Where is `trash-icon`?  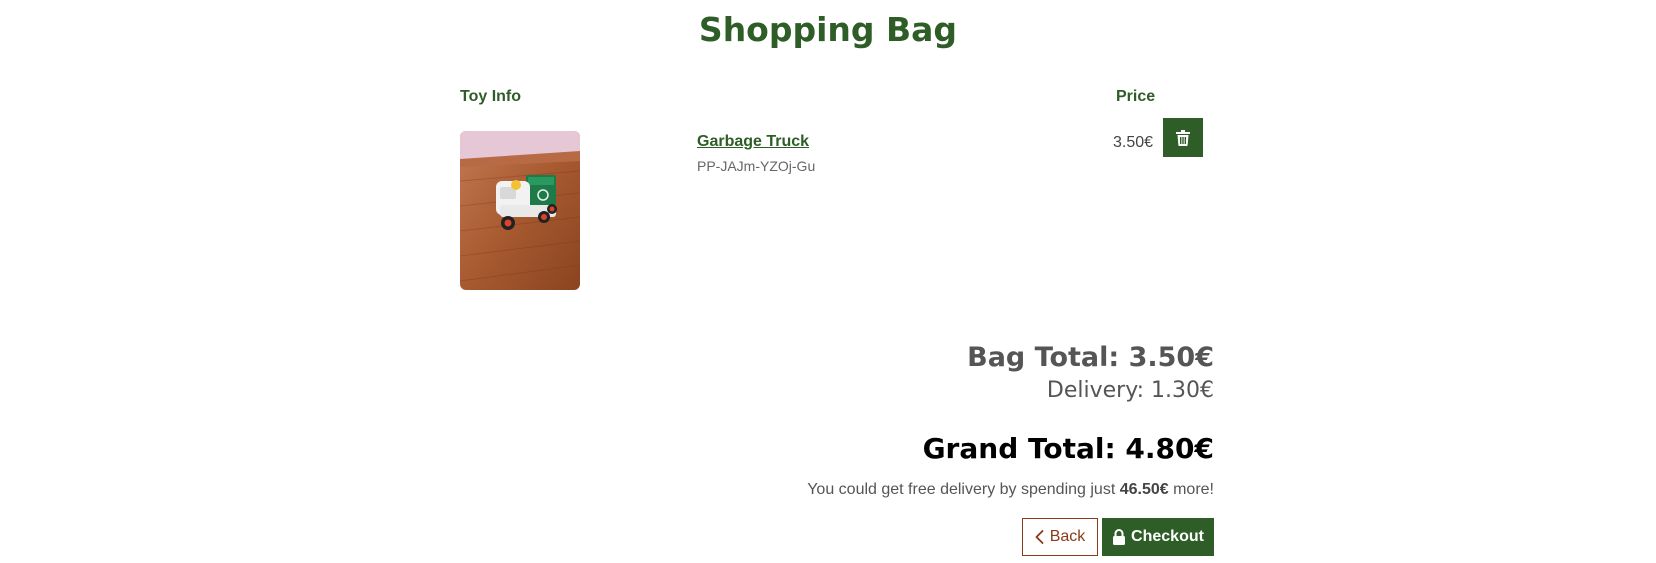 trash-icon is located at coordinates (1183, 137).